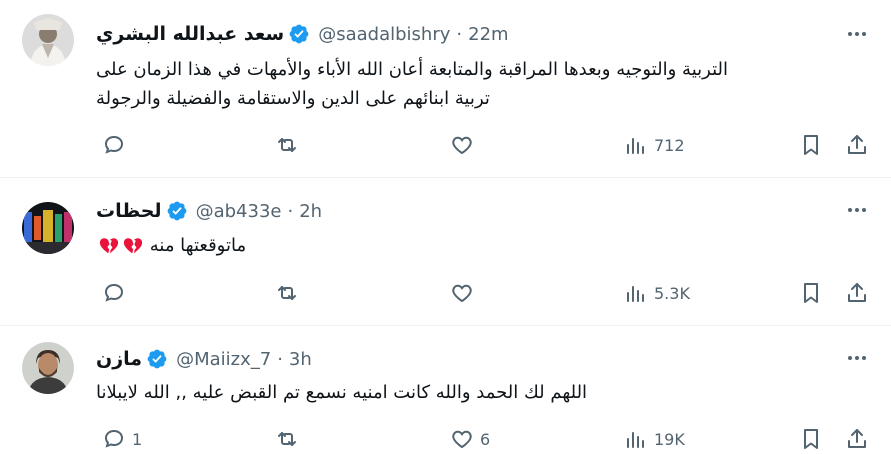 Image resolution: width=891 pixels, height=454 pixels. I want to click on reply-count: 1, so click(137, 439).